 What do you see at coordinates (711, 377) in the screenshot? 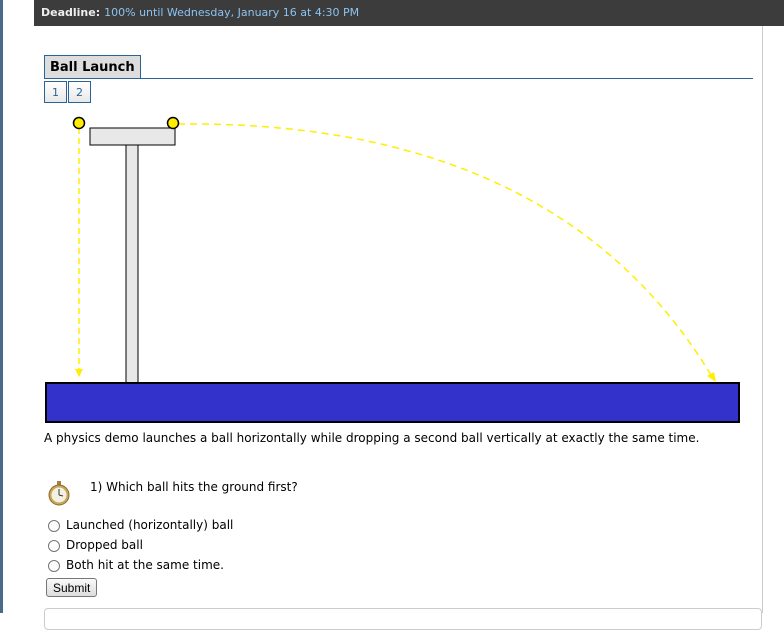
I see `launch-arrowhead` at bounding box center [711, 377].